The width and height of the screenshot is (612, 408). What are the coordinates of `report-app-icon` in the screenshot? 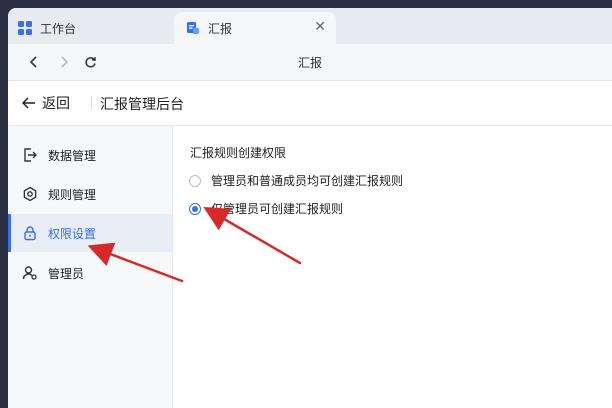 It's located at (193, 28).